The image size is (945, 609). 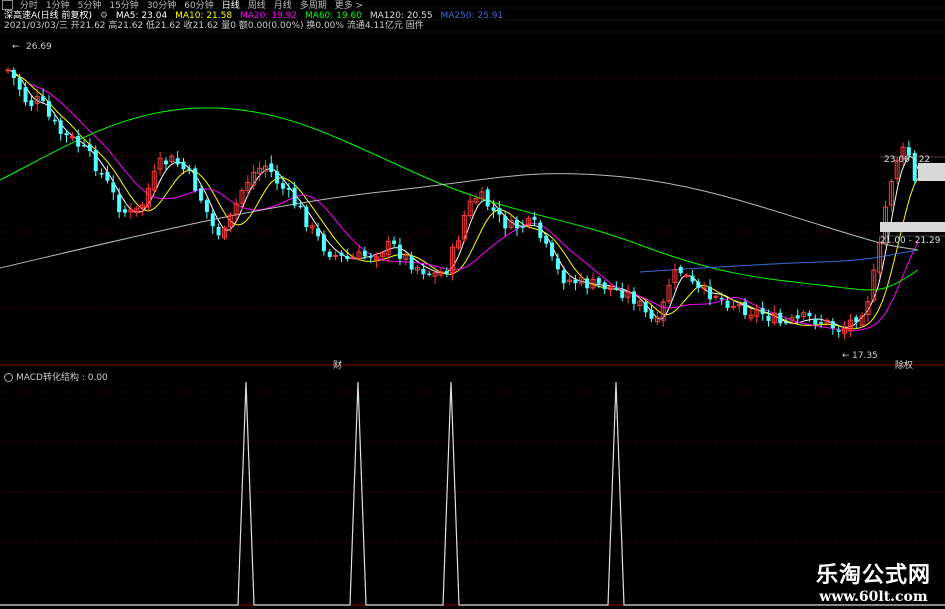 I want to click on tab-4: 30分钟, so click(x=161, y=6).